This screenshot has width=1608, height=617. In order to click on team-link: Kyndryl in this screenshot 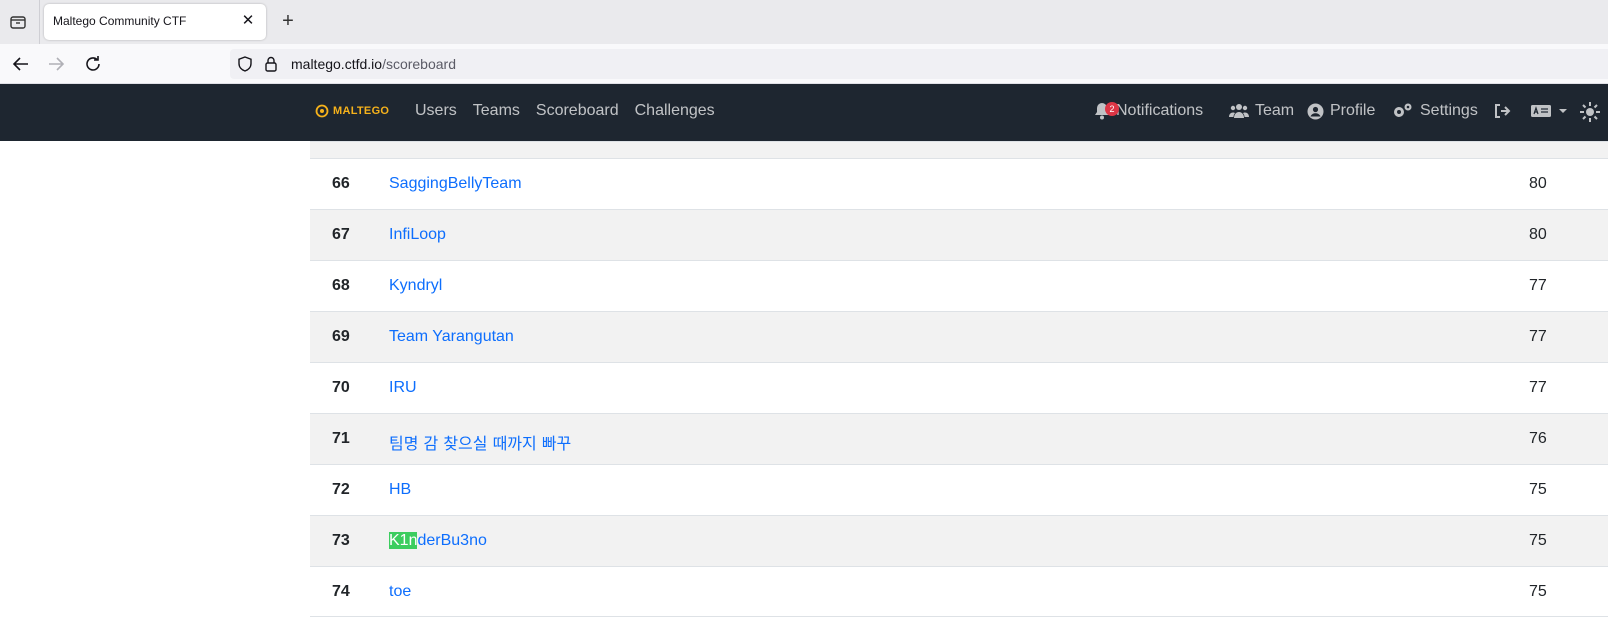, I will do `click(415, 286)`.